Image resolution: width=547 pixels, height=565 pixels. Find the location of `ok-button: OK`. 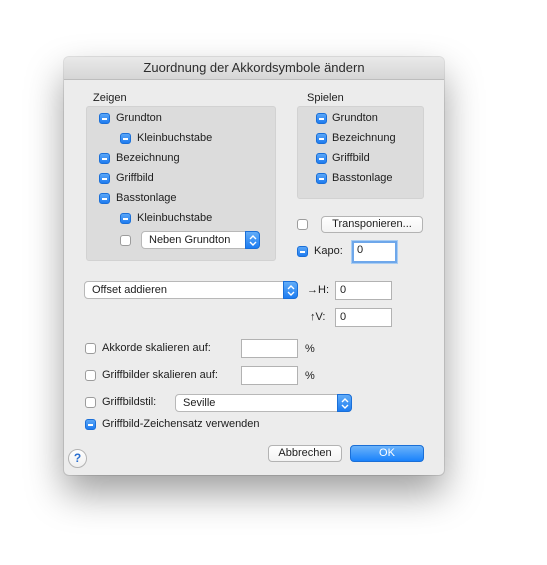

ok-button: OK is located at coordinates (387, 453).